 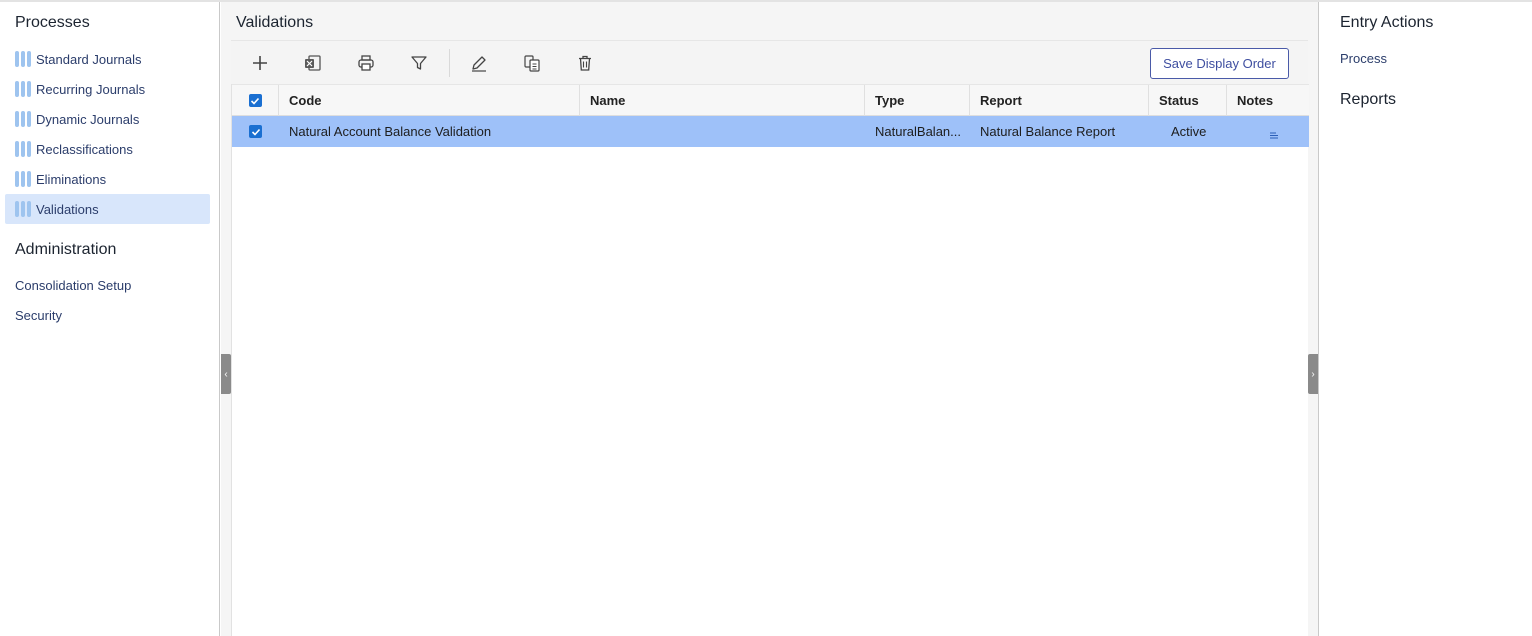 I want to click on print-button, so click(x=366, y=63).